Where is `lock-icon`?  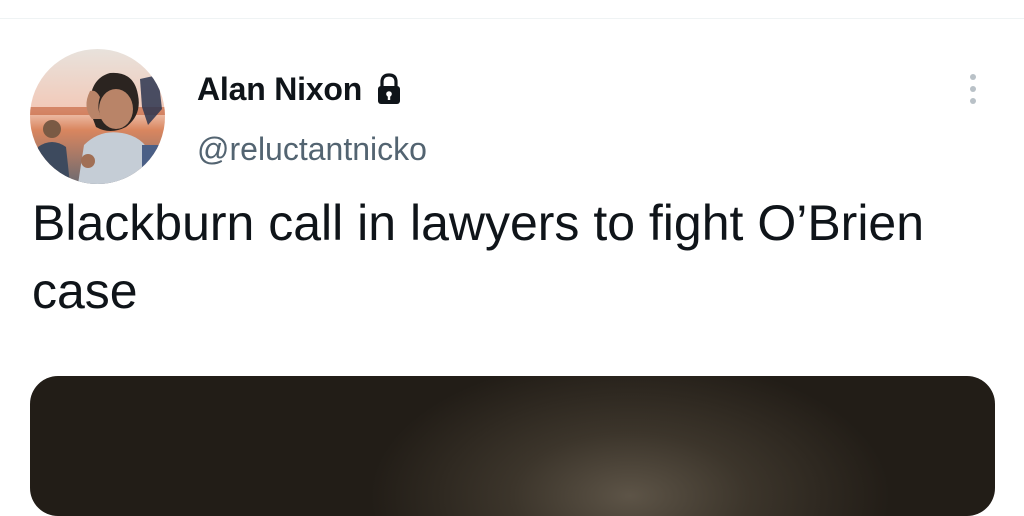
lock-icon is located at coordinates (389, 89).